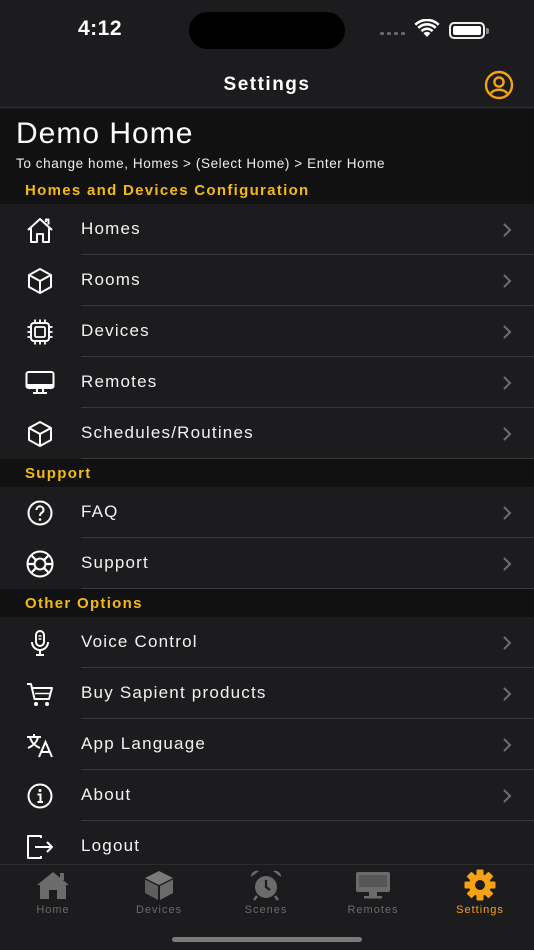 The image size is (534, 950). I want to click on settings-item-buy-products: Buy Sapient products, so click(267, 693).